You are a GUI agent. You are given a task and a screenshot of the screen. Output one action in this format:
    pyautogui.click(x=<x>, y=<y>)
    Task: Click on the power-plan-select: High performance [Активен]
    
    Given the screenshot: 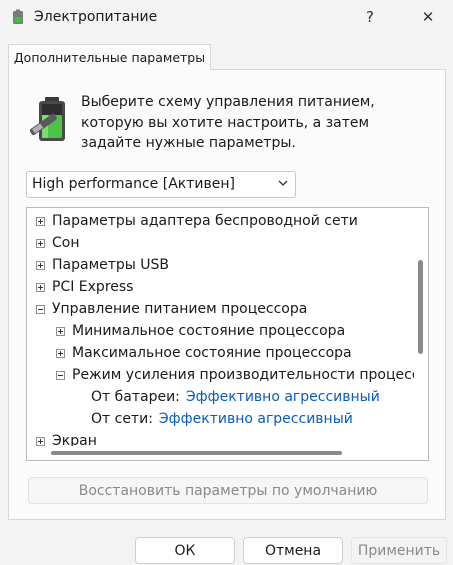 What is the action you would take?
    pyautogui.click(x=161, y=184)
    